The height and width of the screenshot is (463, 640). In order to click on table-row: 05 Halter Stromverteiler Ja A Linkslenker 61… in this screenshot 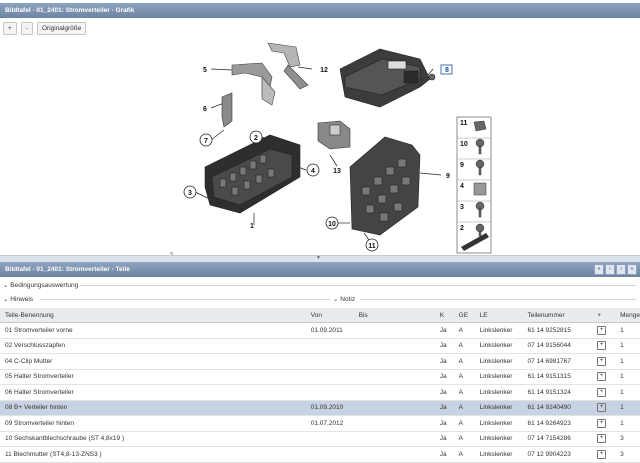, I will do `click(320, 377)`.